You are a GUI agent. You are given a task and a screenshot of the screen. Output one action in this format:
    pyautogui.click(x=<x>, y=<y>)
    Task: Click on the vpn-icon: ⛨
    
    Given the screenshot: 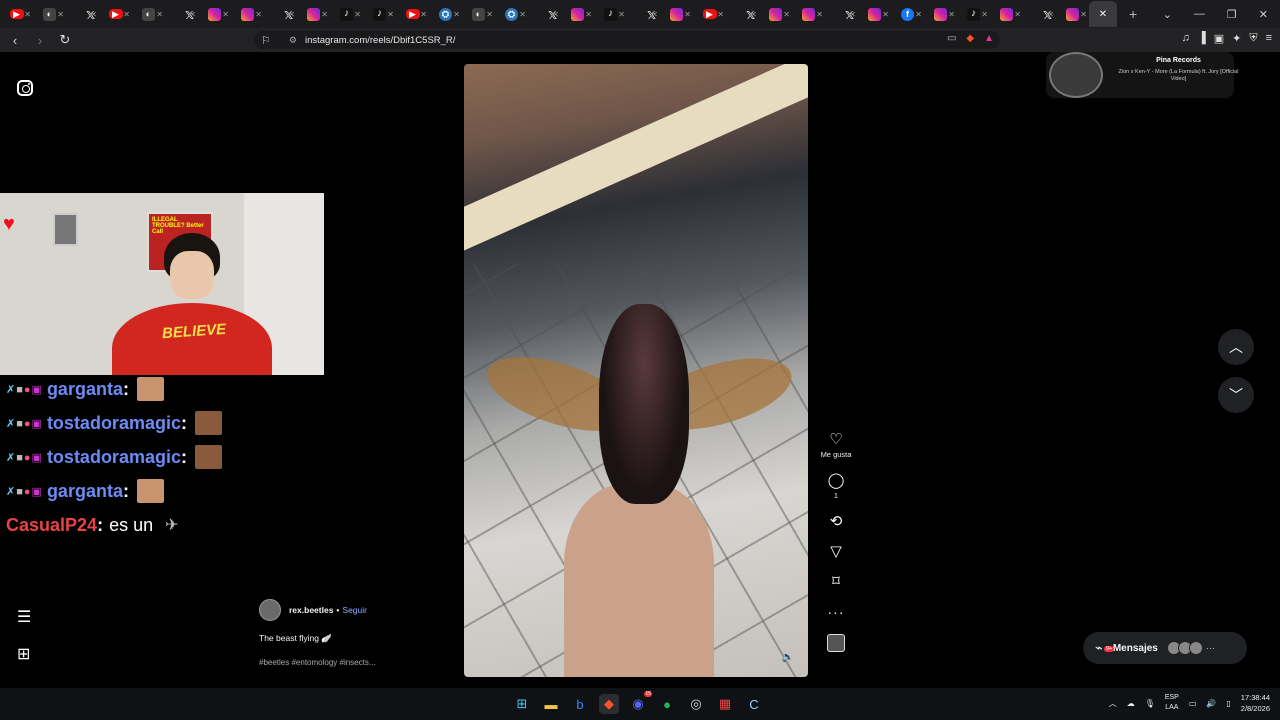 What is the action you would take?
    pyautogui.click(x=1253, y=38)
    